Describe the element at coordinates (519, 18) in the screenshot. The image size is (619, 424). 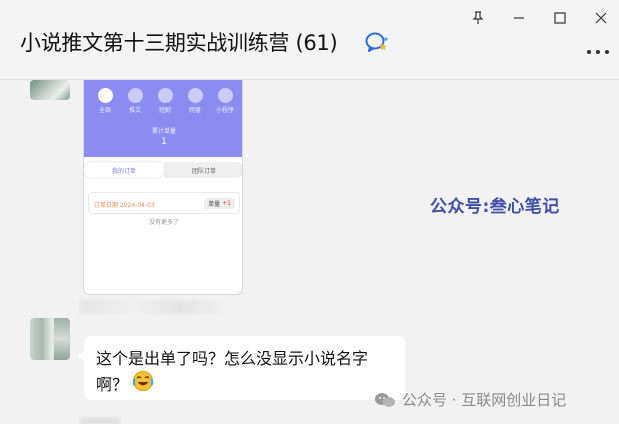
I see `minimize-icon` at that location.